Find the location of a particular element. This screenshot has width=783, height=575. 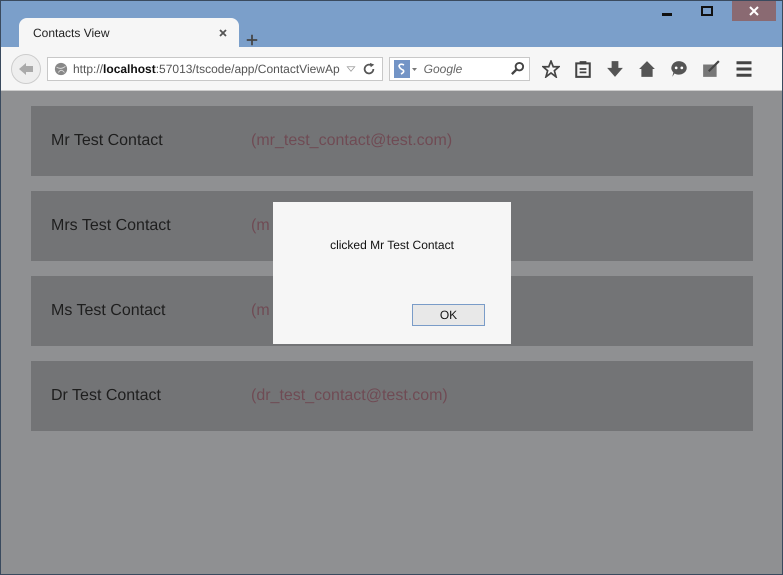

contact-name: Mrs Test Contact is located at coordinates (111, 226).